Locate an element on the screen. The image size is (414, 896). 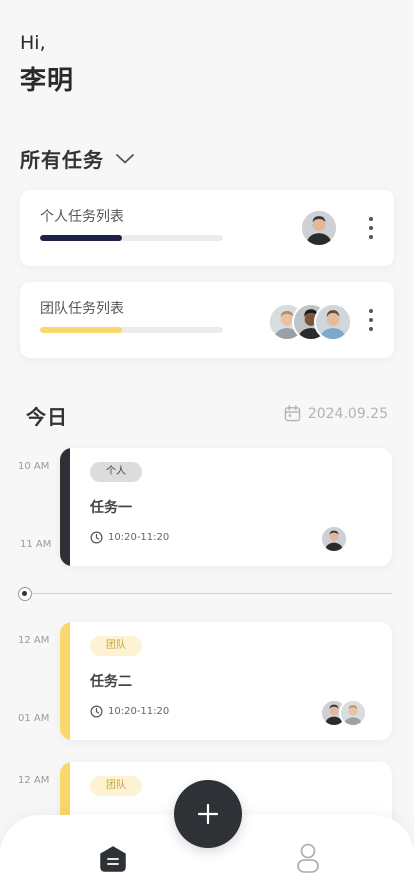
section-title: 所有任务 is located at coordinates (62, 160).